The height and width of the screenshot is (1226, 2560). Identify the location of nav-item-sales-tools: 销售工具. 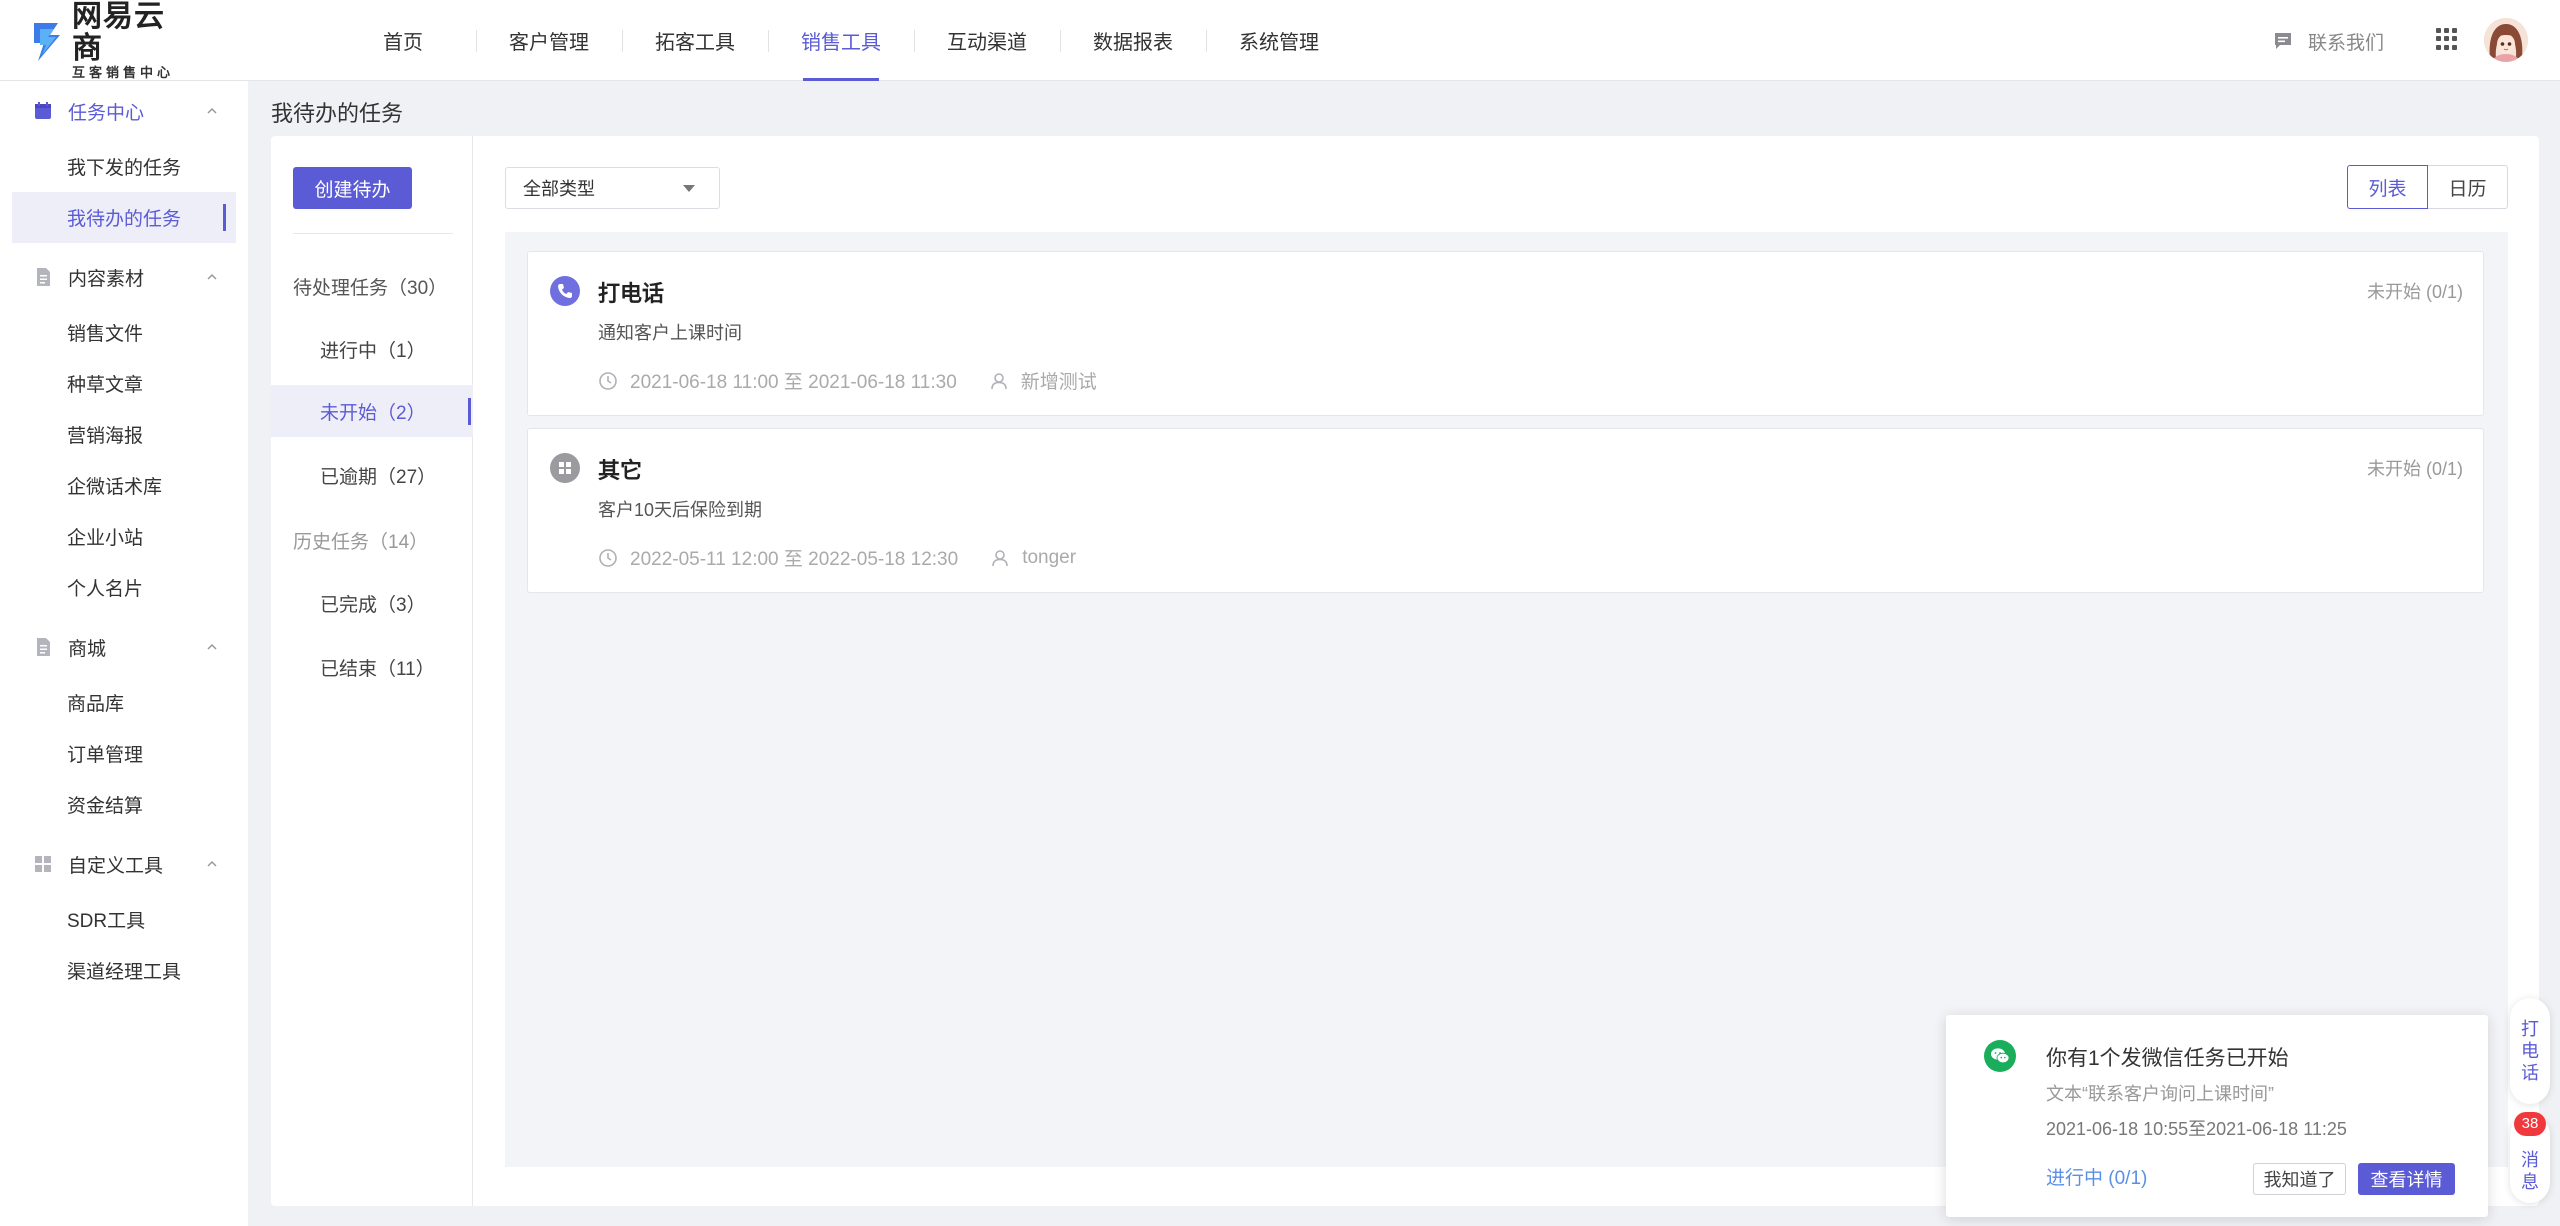
(841, 40).